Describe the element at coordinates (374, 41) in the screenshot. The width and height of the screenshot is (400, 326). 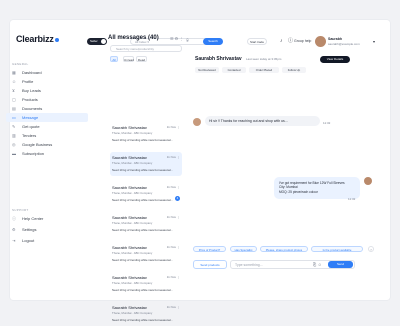
I see `chevron-down-icon: ▾` at that location.